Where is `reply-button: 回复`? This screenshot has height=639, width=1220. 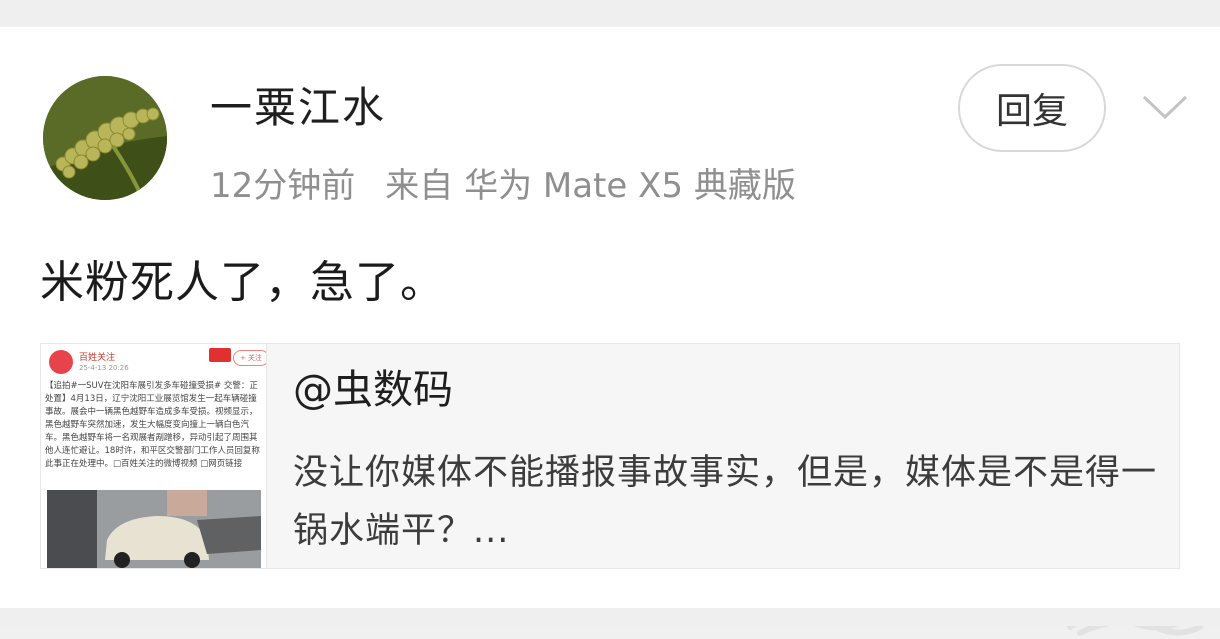
reply-button: 回复 is located at coordinates (1032, 108).